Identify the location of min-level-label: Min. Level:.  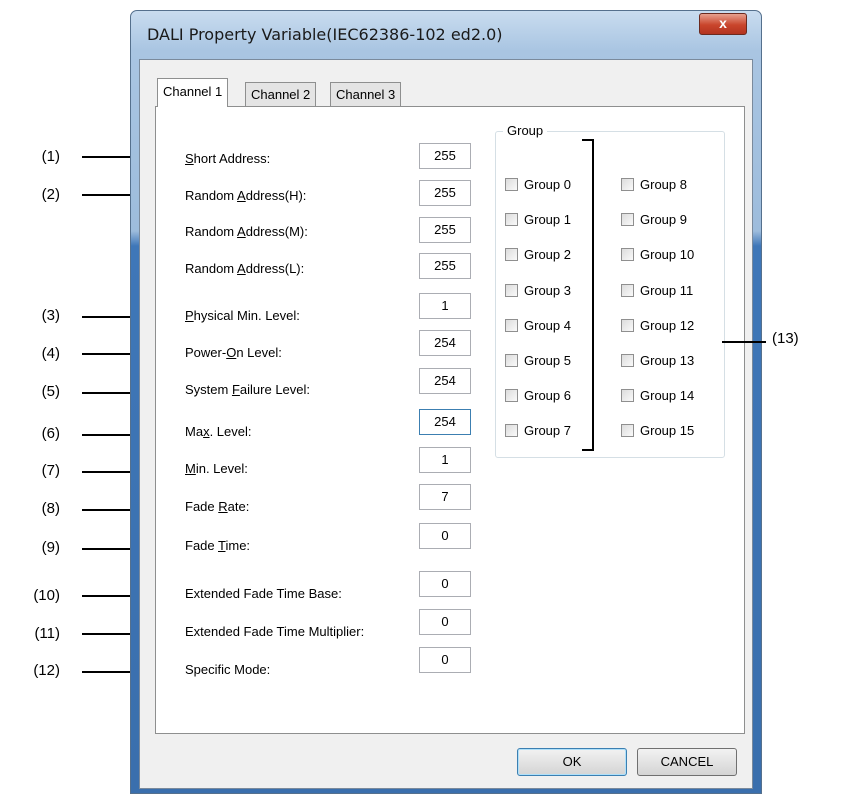
(216, 468).